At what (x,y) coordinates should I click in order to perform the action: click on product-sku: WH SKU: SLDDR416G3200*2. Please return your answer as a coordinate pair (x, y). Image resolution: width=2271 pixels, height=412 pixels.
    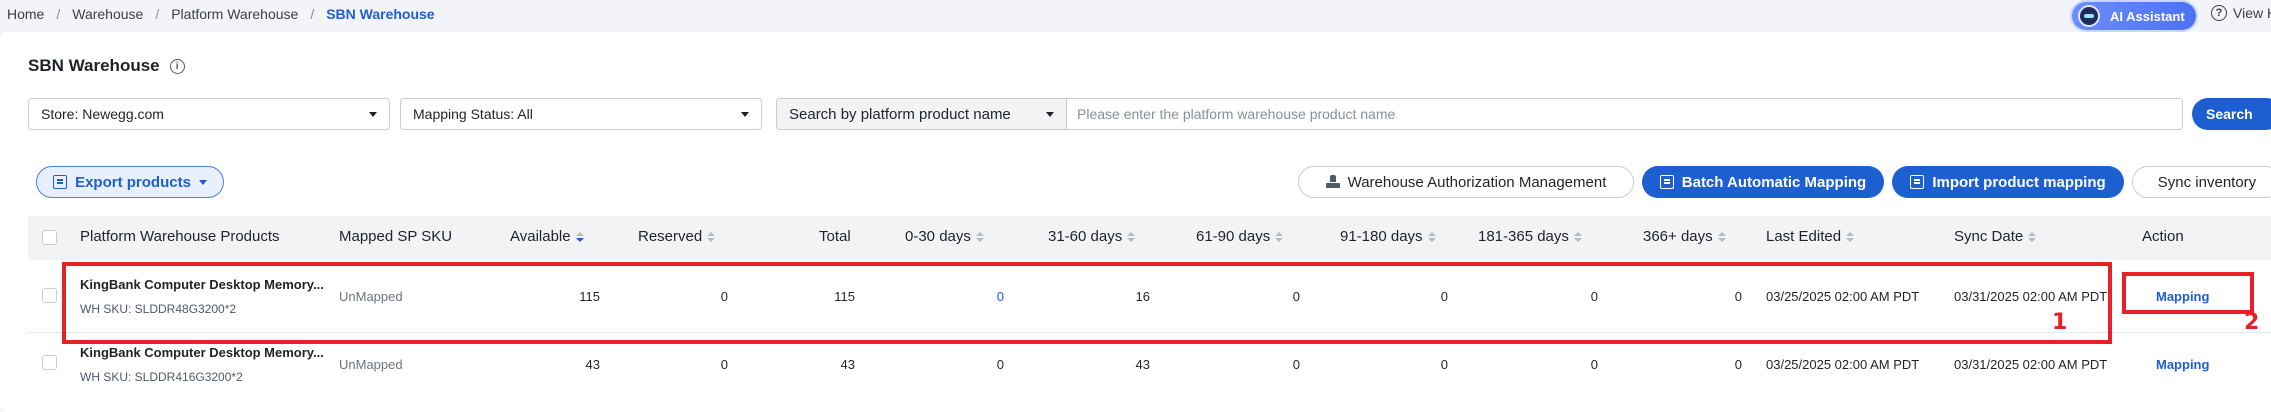
    Looking at the image, I should click on (161, 377).